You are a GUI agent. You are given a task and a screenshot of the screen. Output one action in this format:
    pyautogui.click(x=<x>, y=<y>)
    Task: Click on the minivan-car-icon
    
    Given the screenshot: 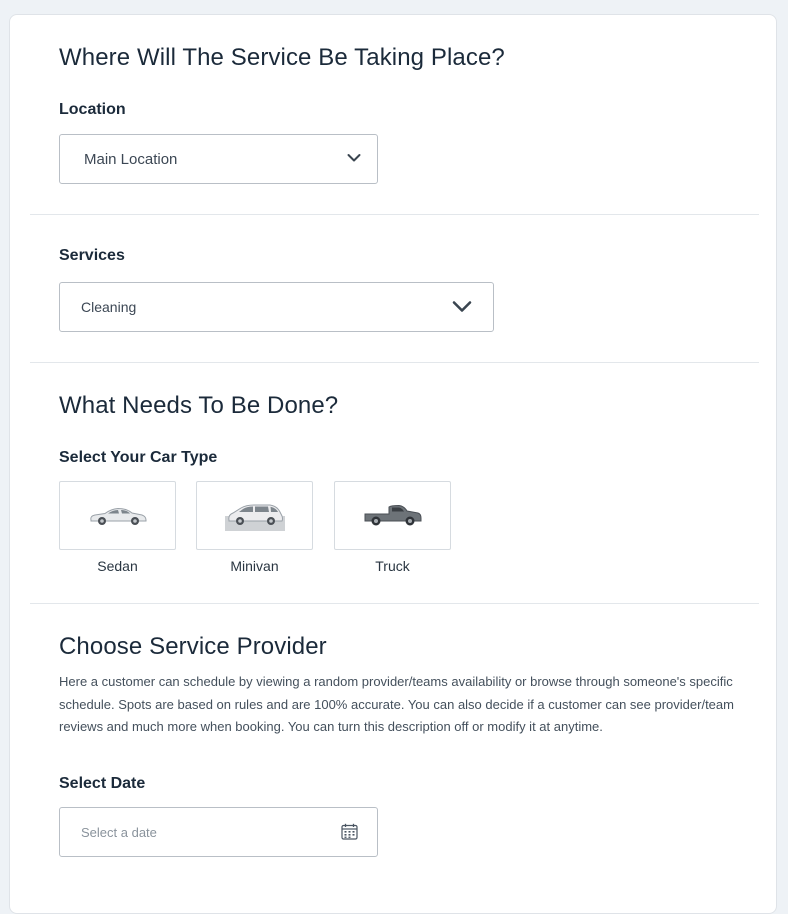 What is the action you would take?
    pyautogui.click(x=254, y=517)
    